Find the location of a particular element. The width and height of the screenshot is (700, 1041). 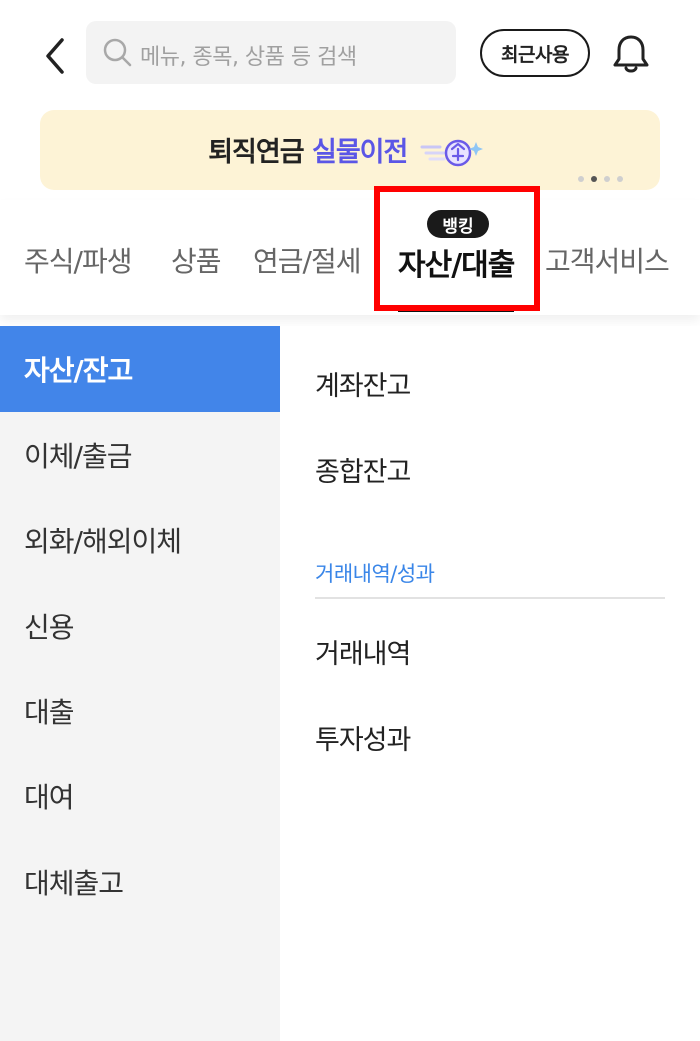

category-tabs: 주식/파생 상품 연금/절세 뱅킹 자산/대출 고객서비스 is located at coordinates (350, 257).